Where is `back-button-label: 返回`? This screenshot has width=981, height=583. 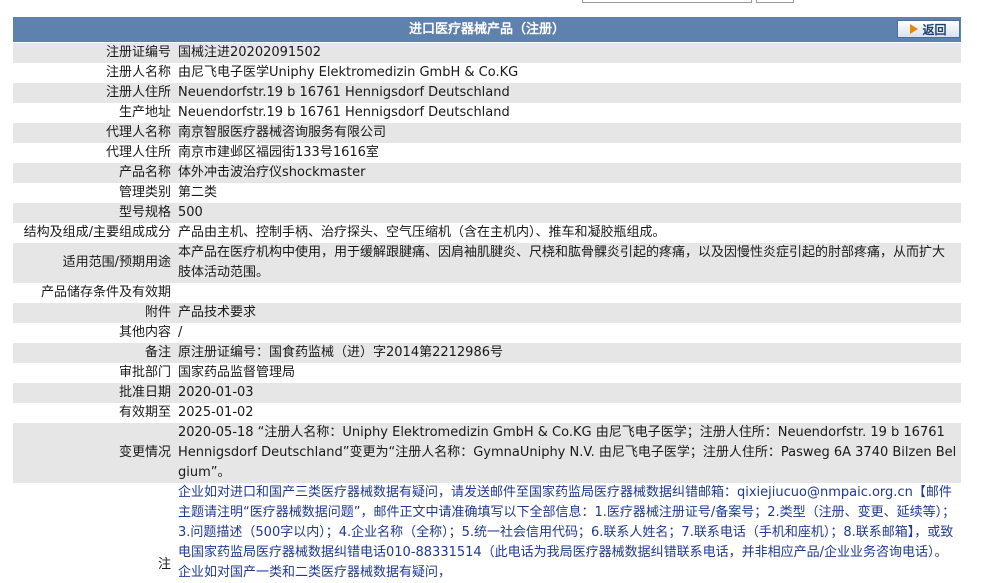
back-button-label: 返回 is located at coordinates (934, 29).